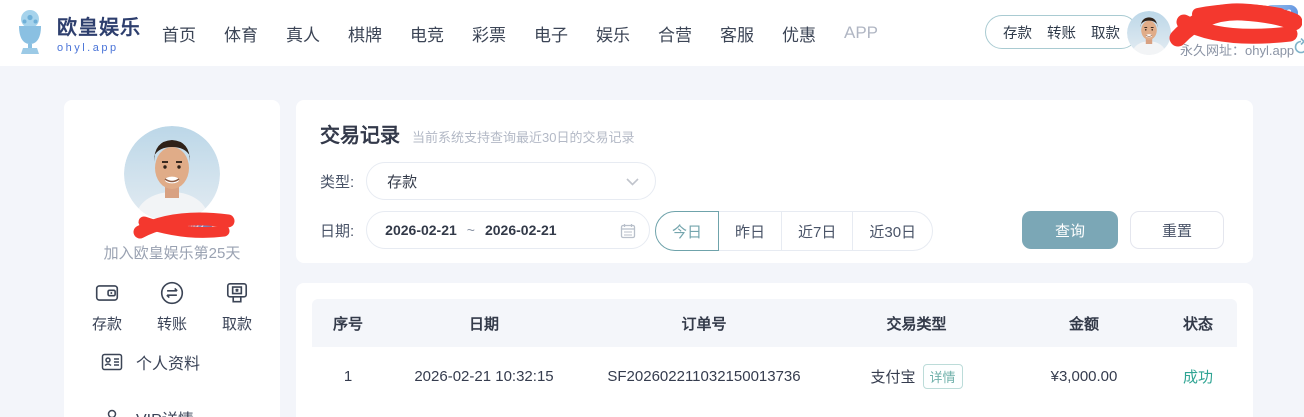 This screenshot has height=417, width=1304. Describe the element at coordinates (30, 32) in the screenshot. I see `trophy-logo-icon` at that location.